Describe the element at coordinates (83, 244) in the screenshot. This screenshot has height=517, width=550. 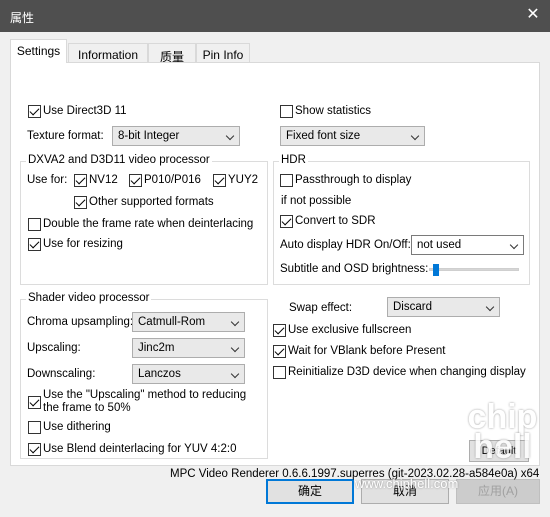
I see `use-for-resizing-label: Use for resizing` at that location.